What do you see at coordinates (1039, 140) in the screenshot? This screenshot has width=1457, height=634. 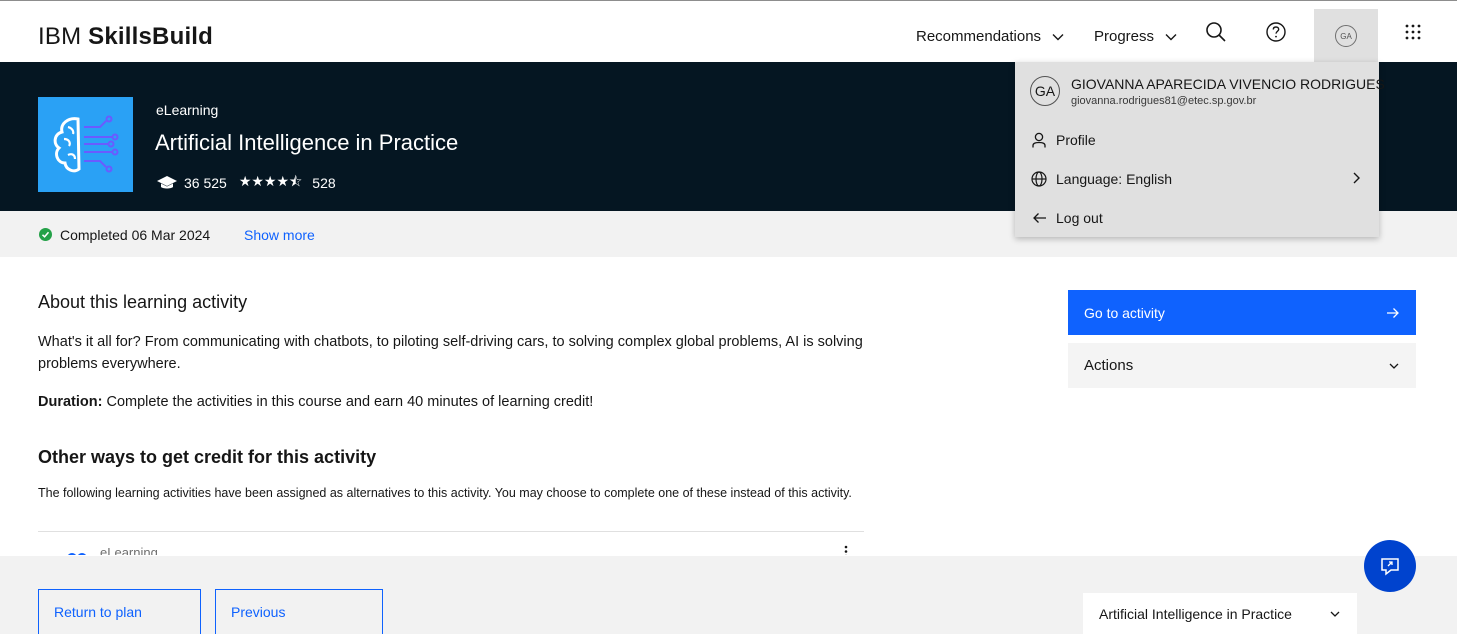 I see `user-icon` at bounding box center [1039, 140].